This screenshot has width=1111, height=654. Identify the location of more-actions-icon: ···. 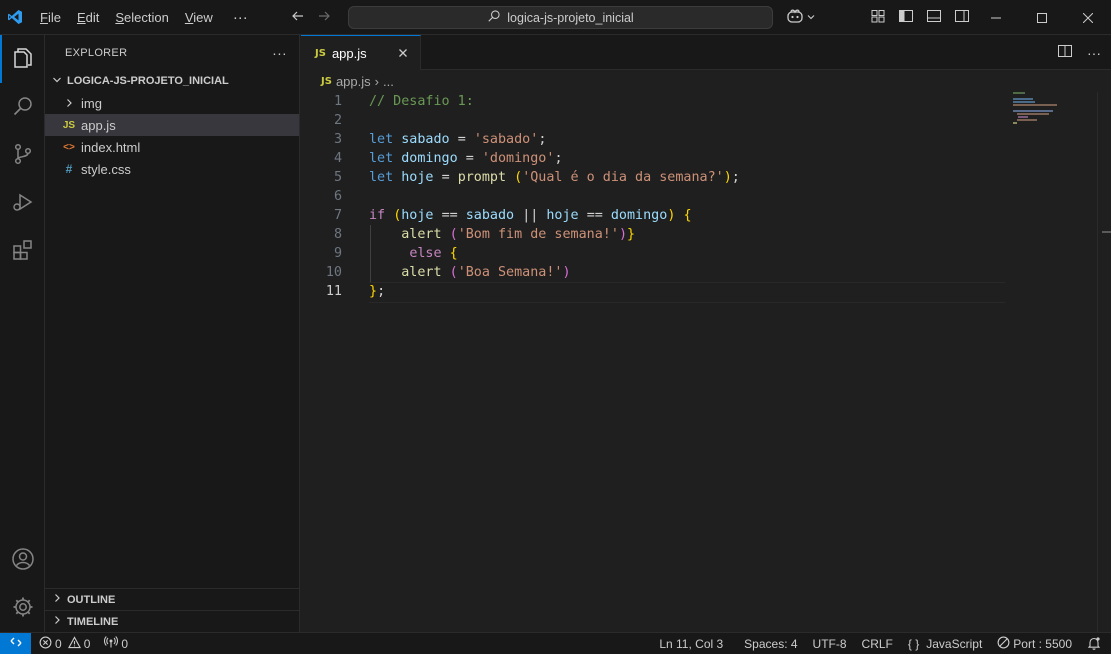
(1094, 53).